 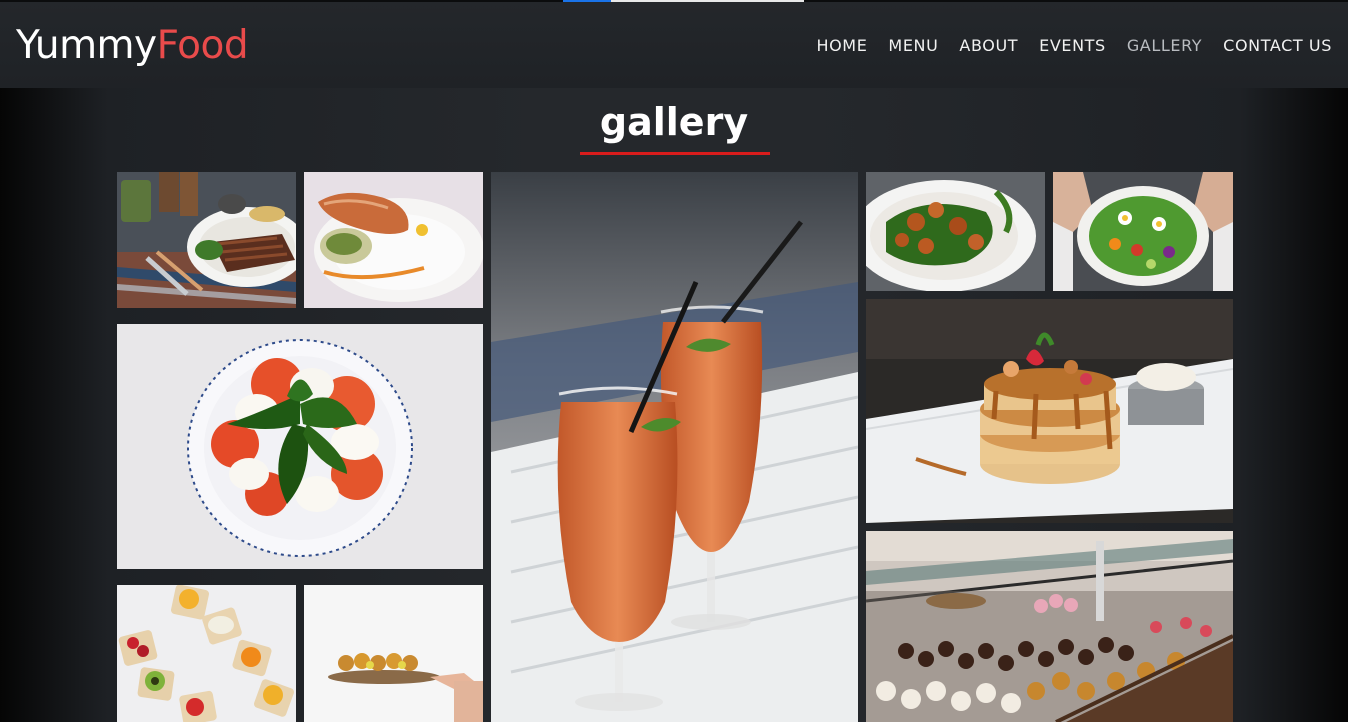 I want to click on nav-events: EVENTS, so click(x=1072, y=45).